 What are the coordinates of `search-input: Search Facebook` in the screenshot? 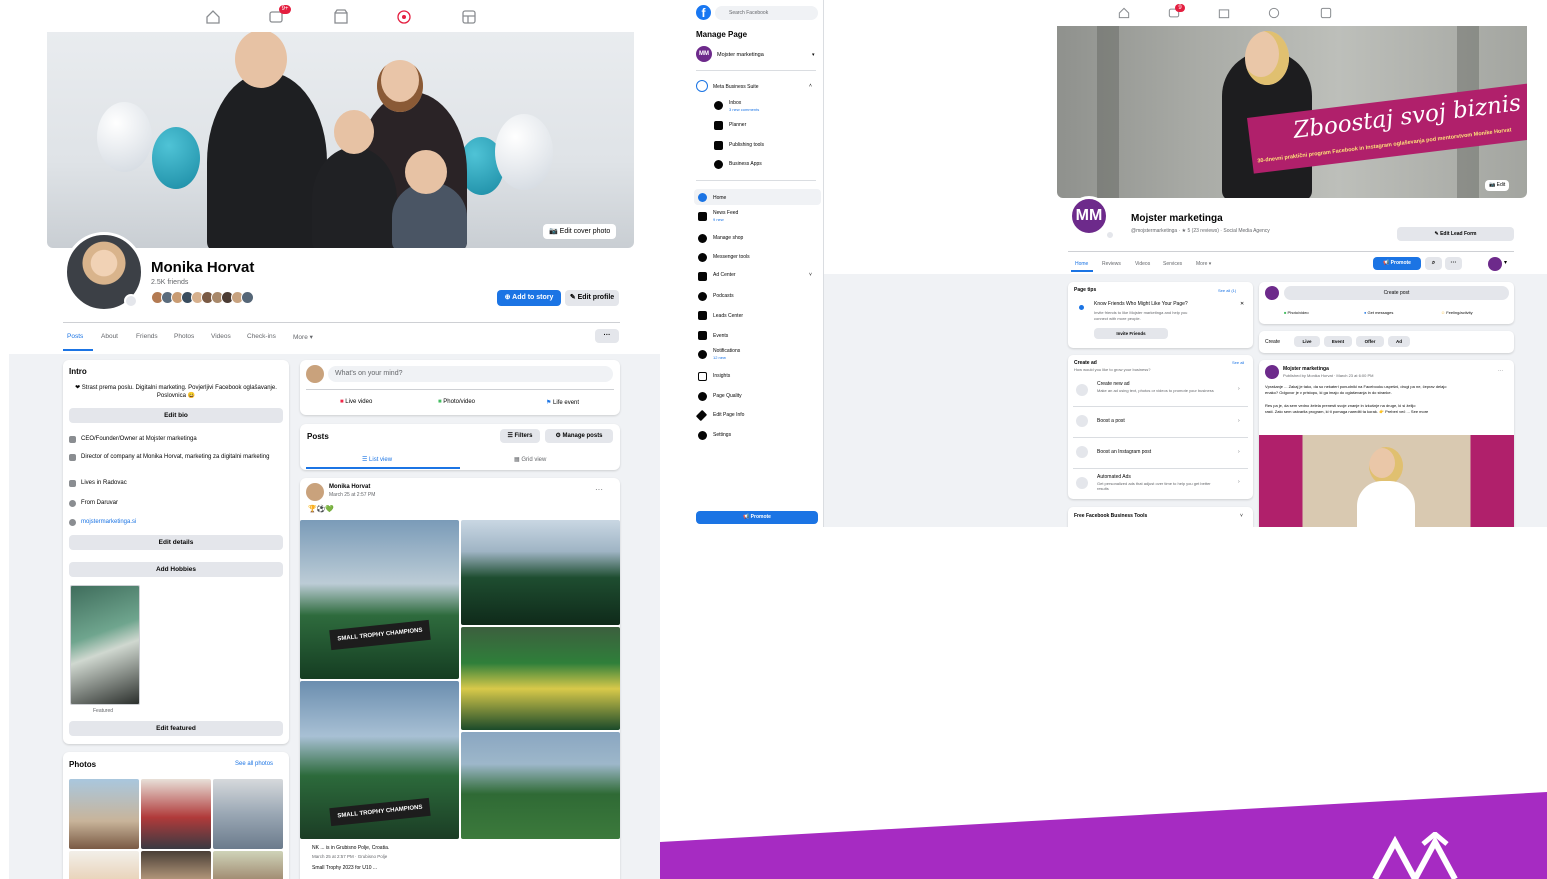 It's located at (766, 13).